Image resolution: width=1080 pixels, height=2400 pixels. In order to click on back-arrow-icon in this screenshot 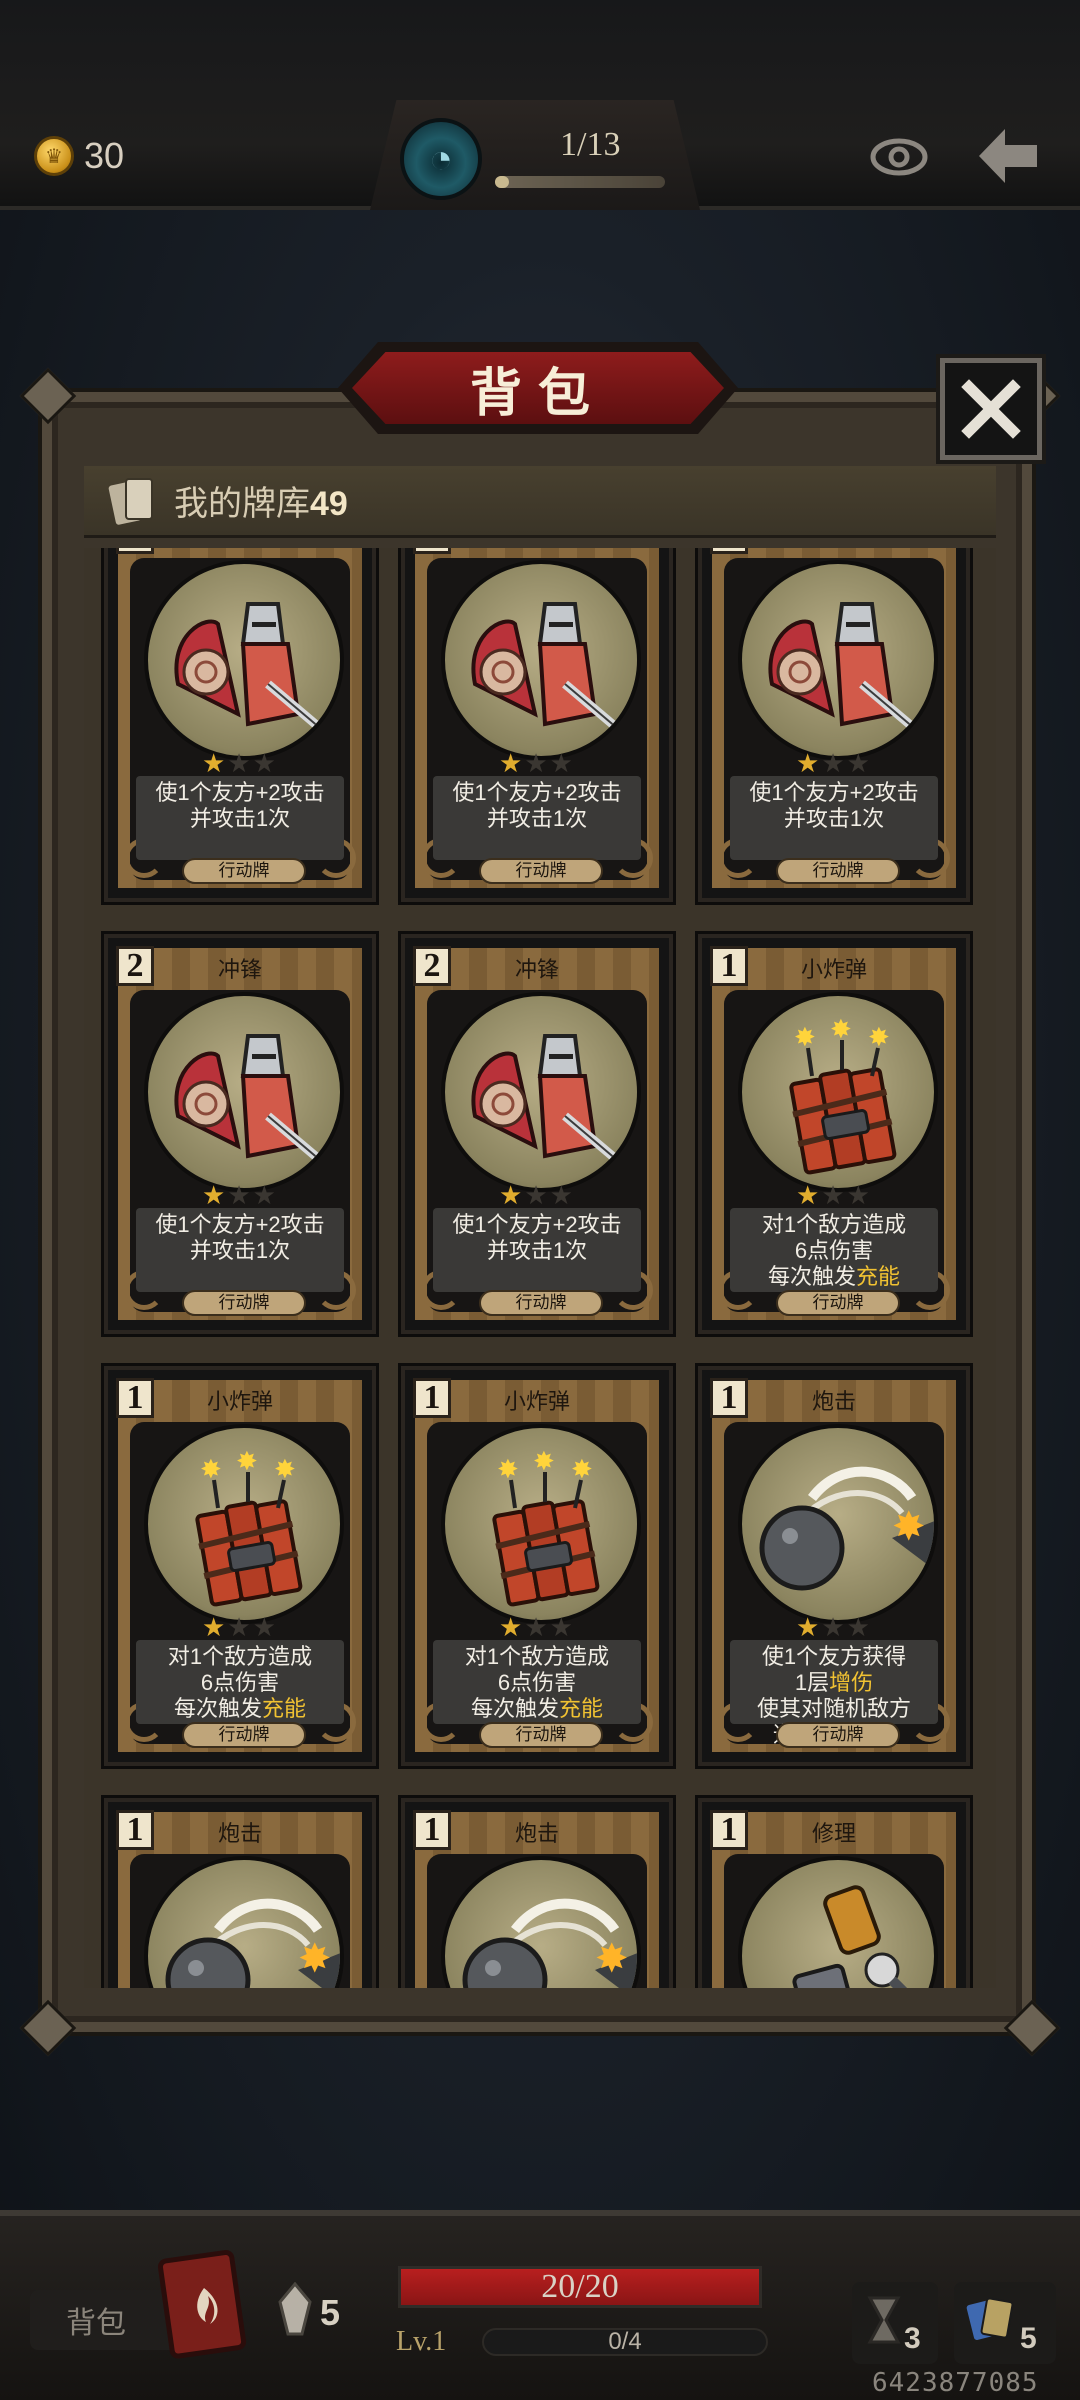, I will do `click(1008, 156)`.